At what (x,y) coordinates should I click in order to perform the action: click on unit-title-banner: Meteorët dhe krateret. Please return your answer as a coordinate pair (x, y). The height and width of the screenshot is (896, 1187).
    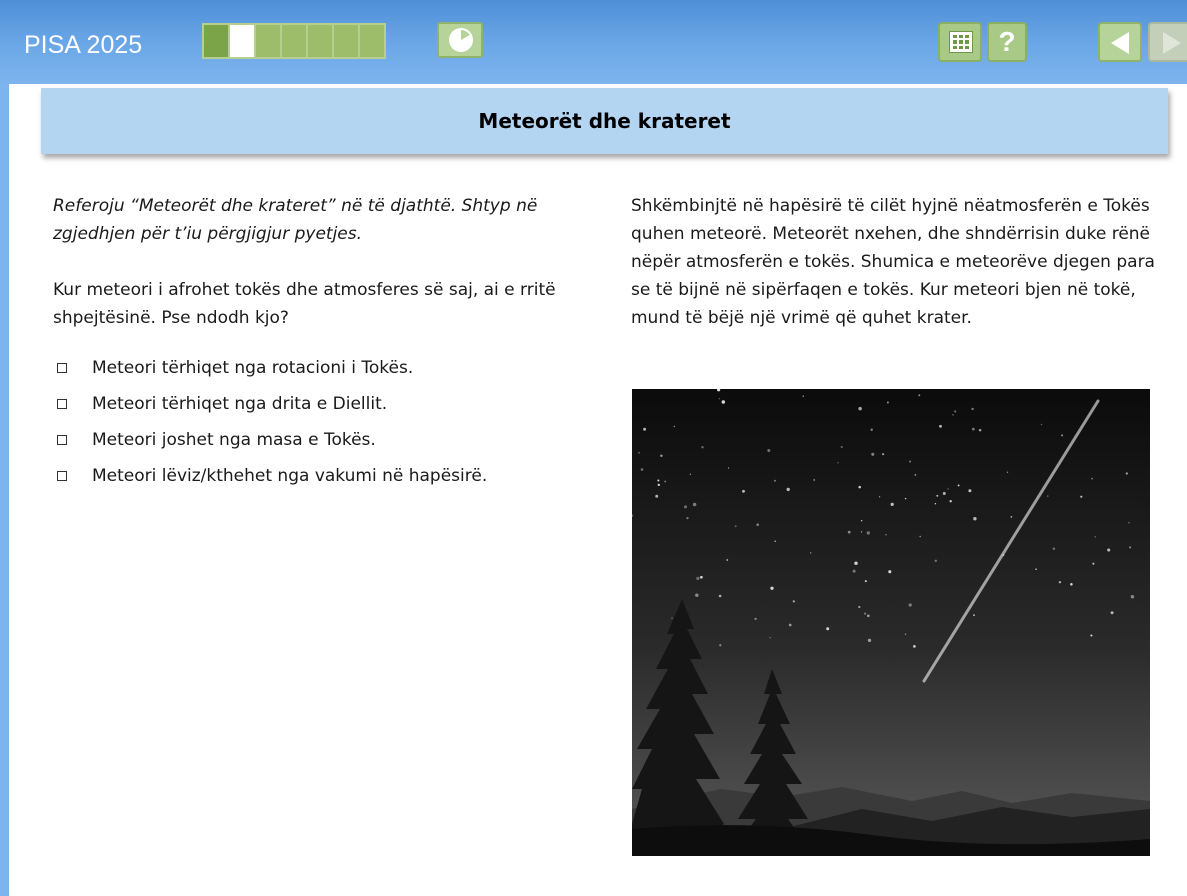
    Looking at the image, I should click on (604, 121).